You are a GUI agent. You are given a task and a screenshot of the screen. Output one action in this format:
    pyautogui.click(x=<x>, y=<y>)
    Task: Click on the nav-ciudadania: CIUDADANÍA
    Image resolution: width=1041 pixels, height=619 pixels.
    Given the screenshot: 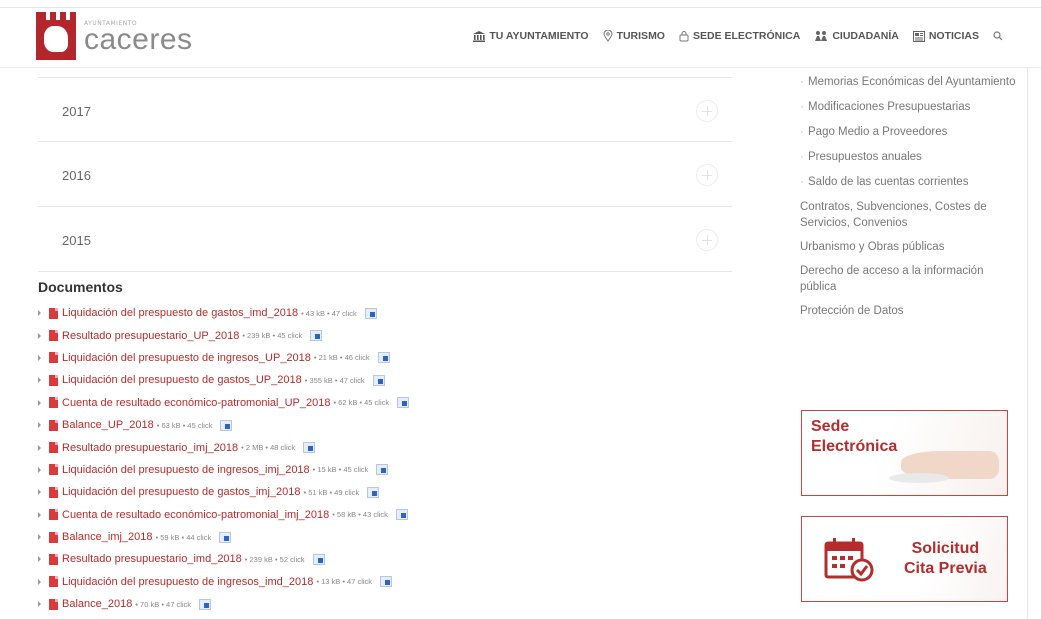 What is the action you would take?
    pyautogui.click(x=856, y=36)
    